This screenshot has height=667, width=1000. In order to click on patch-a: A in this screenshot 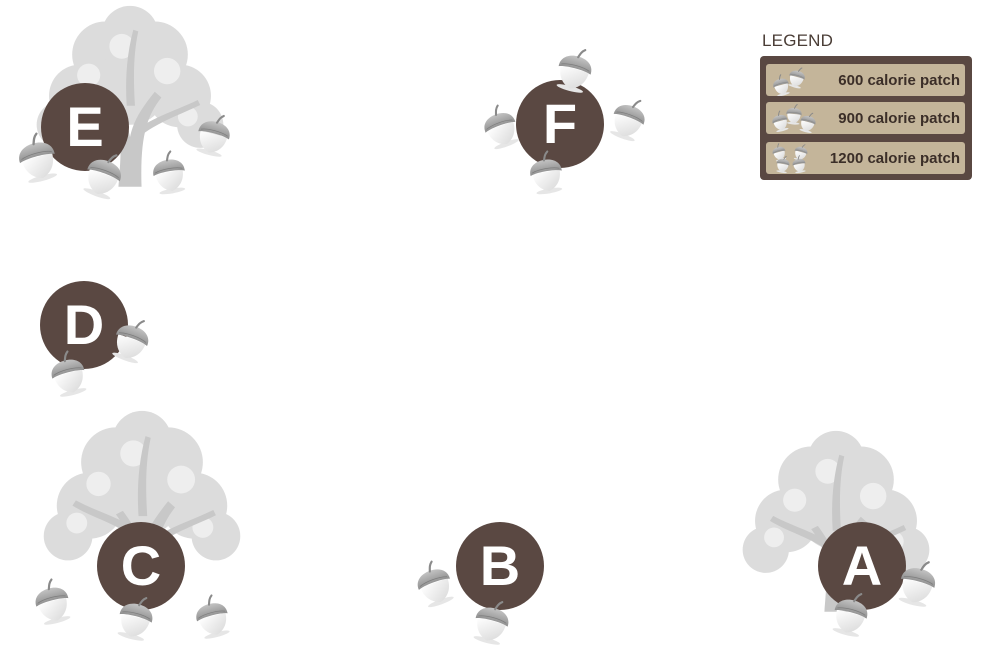, I will do `click(842, 535)`.